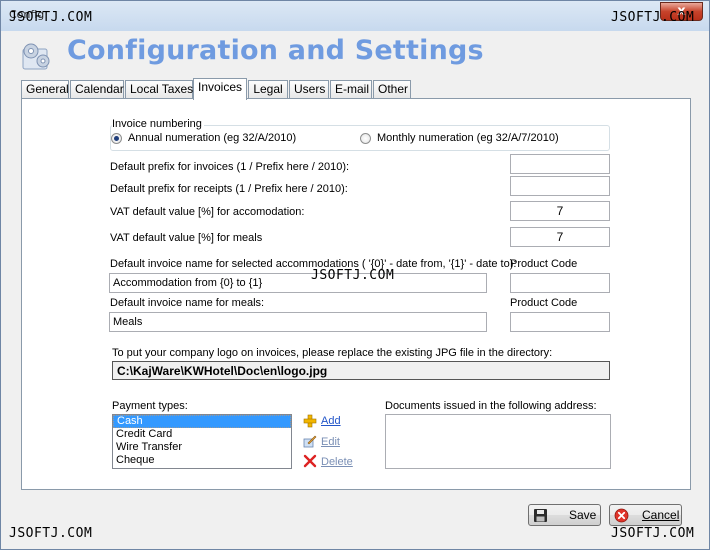 The image size is (710, 550). Describe the element at coordinates (560, 211) in the screenshot. I see `vat-accommodation-input: 7` at that location.